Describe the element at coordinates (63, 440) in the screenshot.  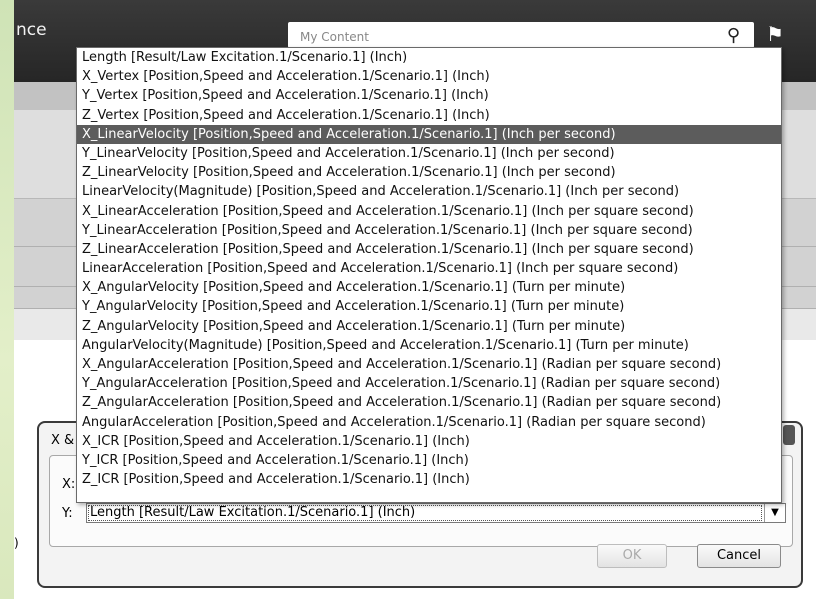
I see `dialog-title: X &` at that location.